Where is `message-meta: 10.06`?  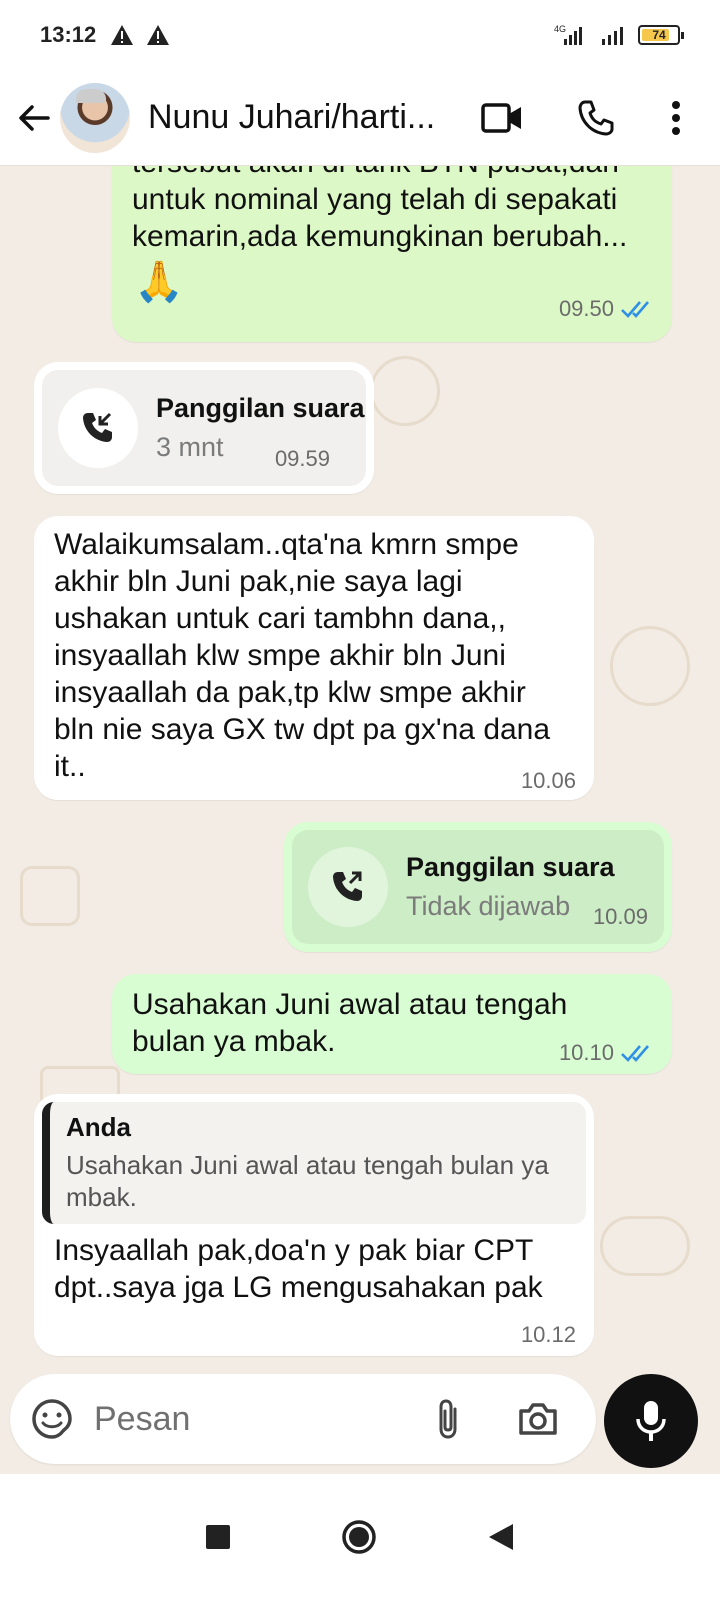 message-meta: 10.06 is located at coordinates (548, 781).